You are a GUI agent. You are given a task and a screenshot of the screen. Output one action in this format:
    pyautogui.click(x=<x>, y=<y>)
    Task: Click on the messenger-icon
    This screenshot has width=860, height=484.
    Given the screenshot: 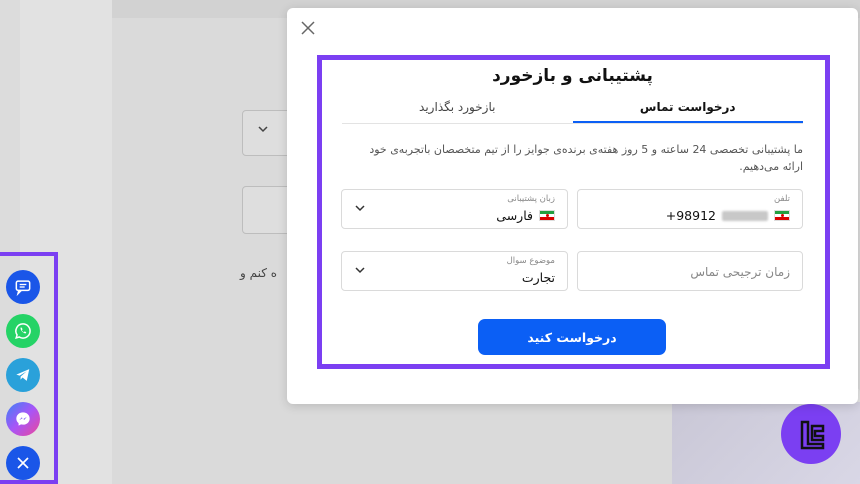 What is the action you would take?
    pyautogui.click(x=23, y=419)
    